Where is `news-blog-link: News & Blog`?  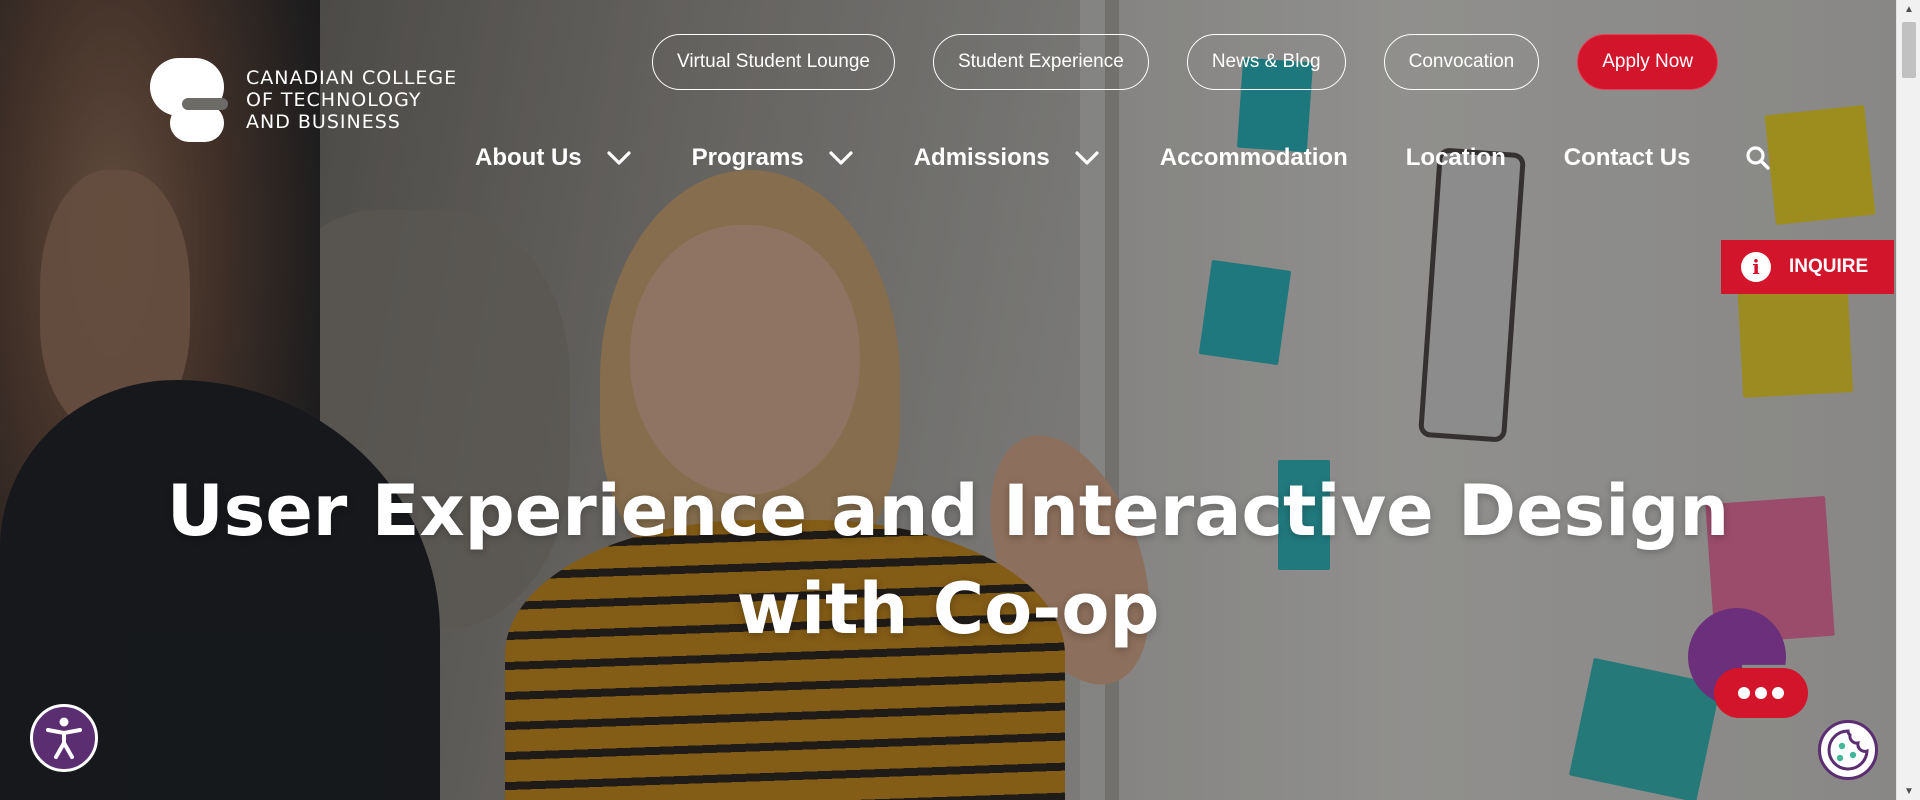 news-blog-link: News & Blog is located at coordinates (1266, 62).